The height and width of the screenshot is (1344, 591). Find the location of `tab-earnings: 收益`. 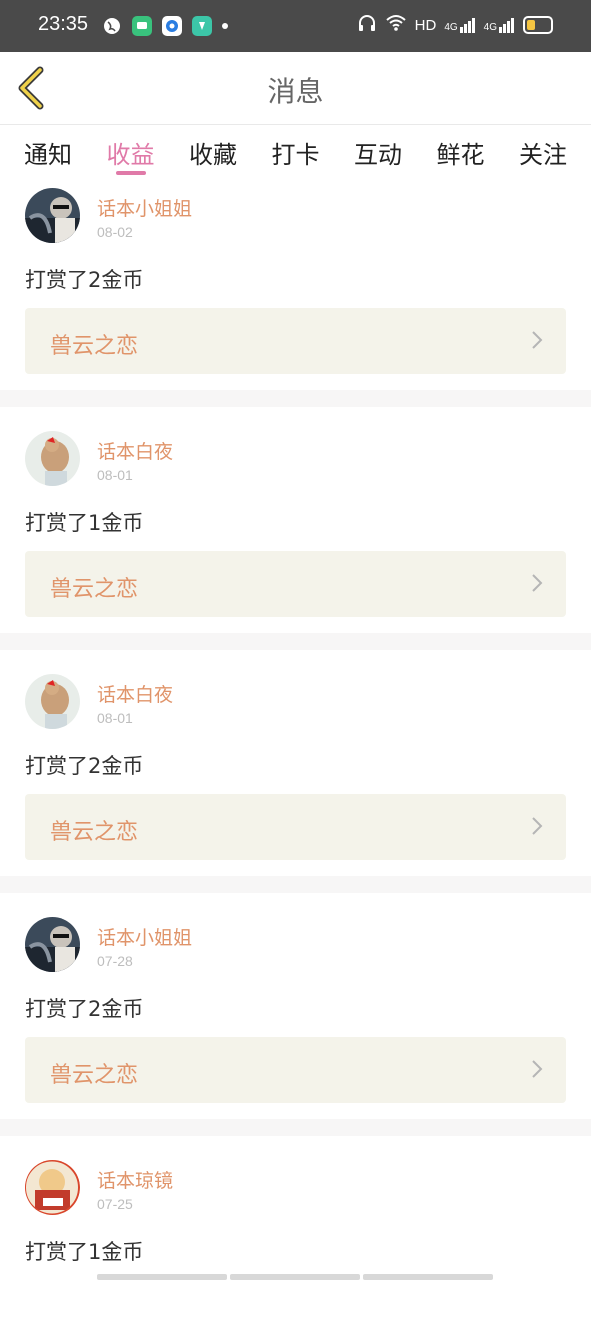

tab-earnings: 收益 is located at coordinates (131, 152).